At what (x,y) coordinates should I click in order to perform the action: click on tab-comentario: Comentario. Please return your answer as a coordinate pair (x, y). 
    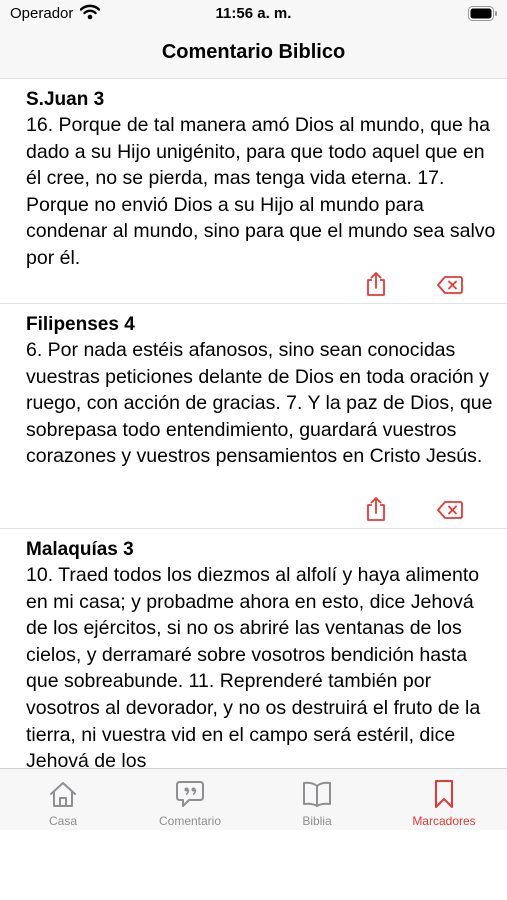
    Looking at the image, I should click on (190, 799).